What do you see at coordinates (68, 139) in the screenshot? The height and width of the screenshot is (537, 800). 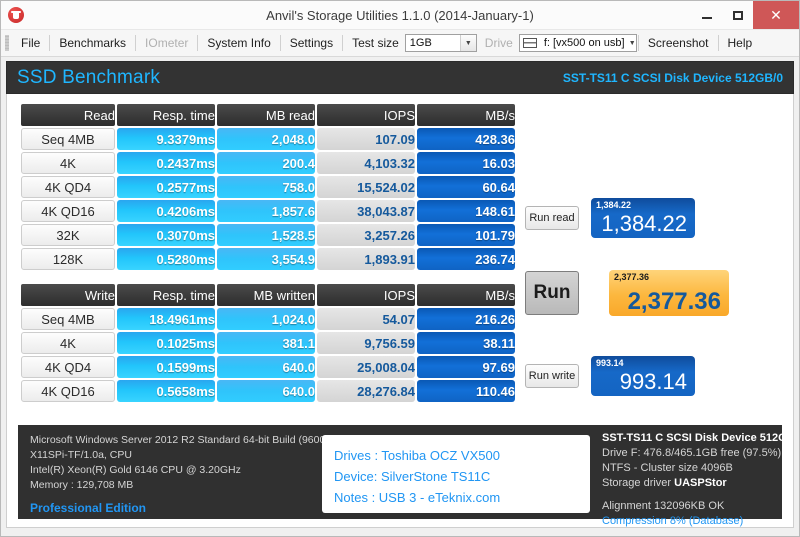 I see `read-row-label: Seq 4MB` at bounding box center [68, 139].